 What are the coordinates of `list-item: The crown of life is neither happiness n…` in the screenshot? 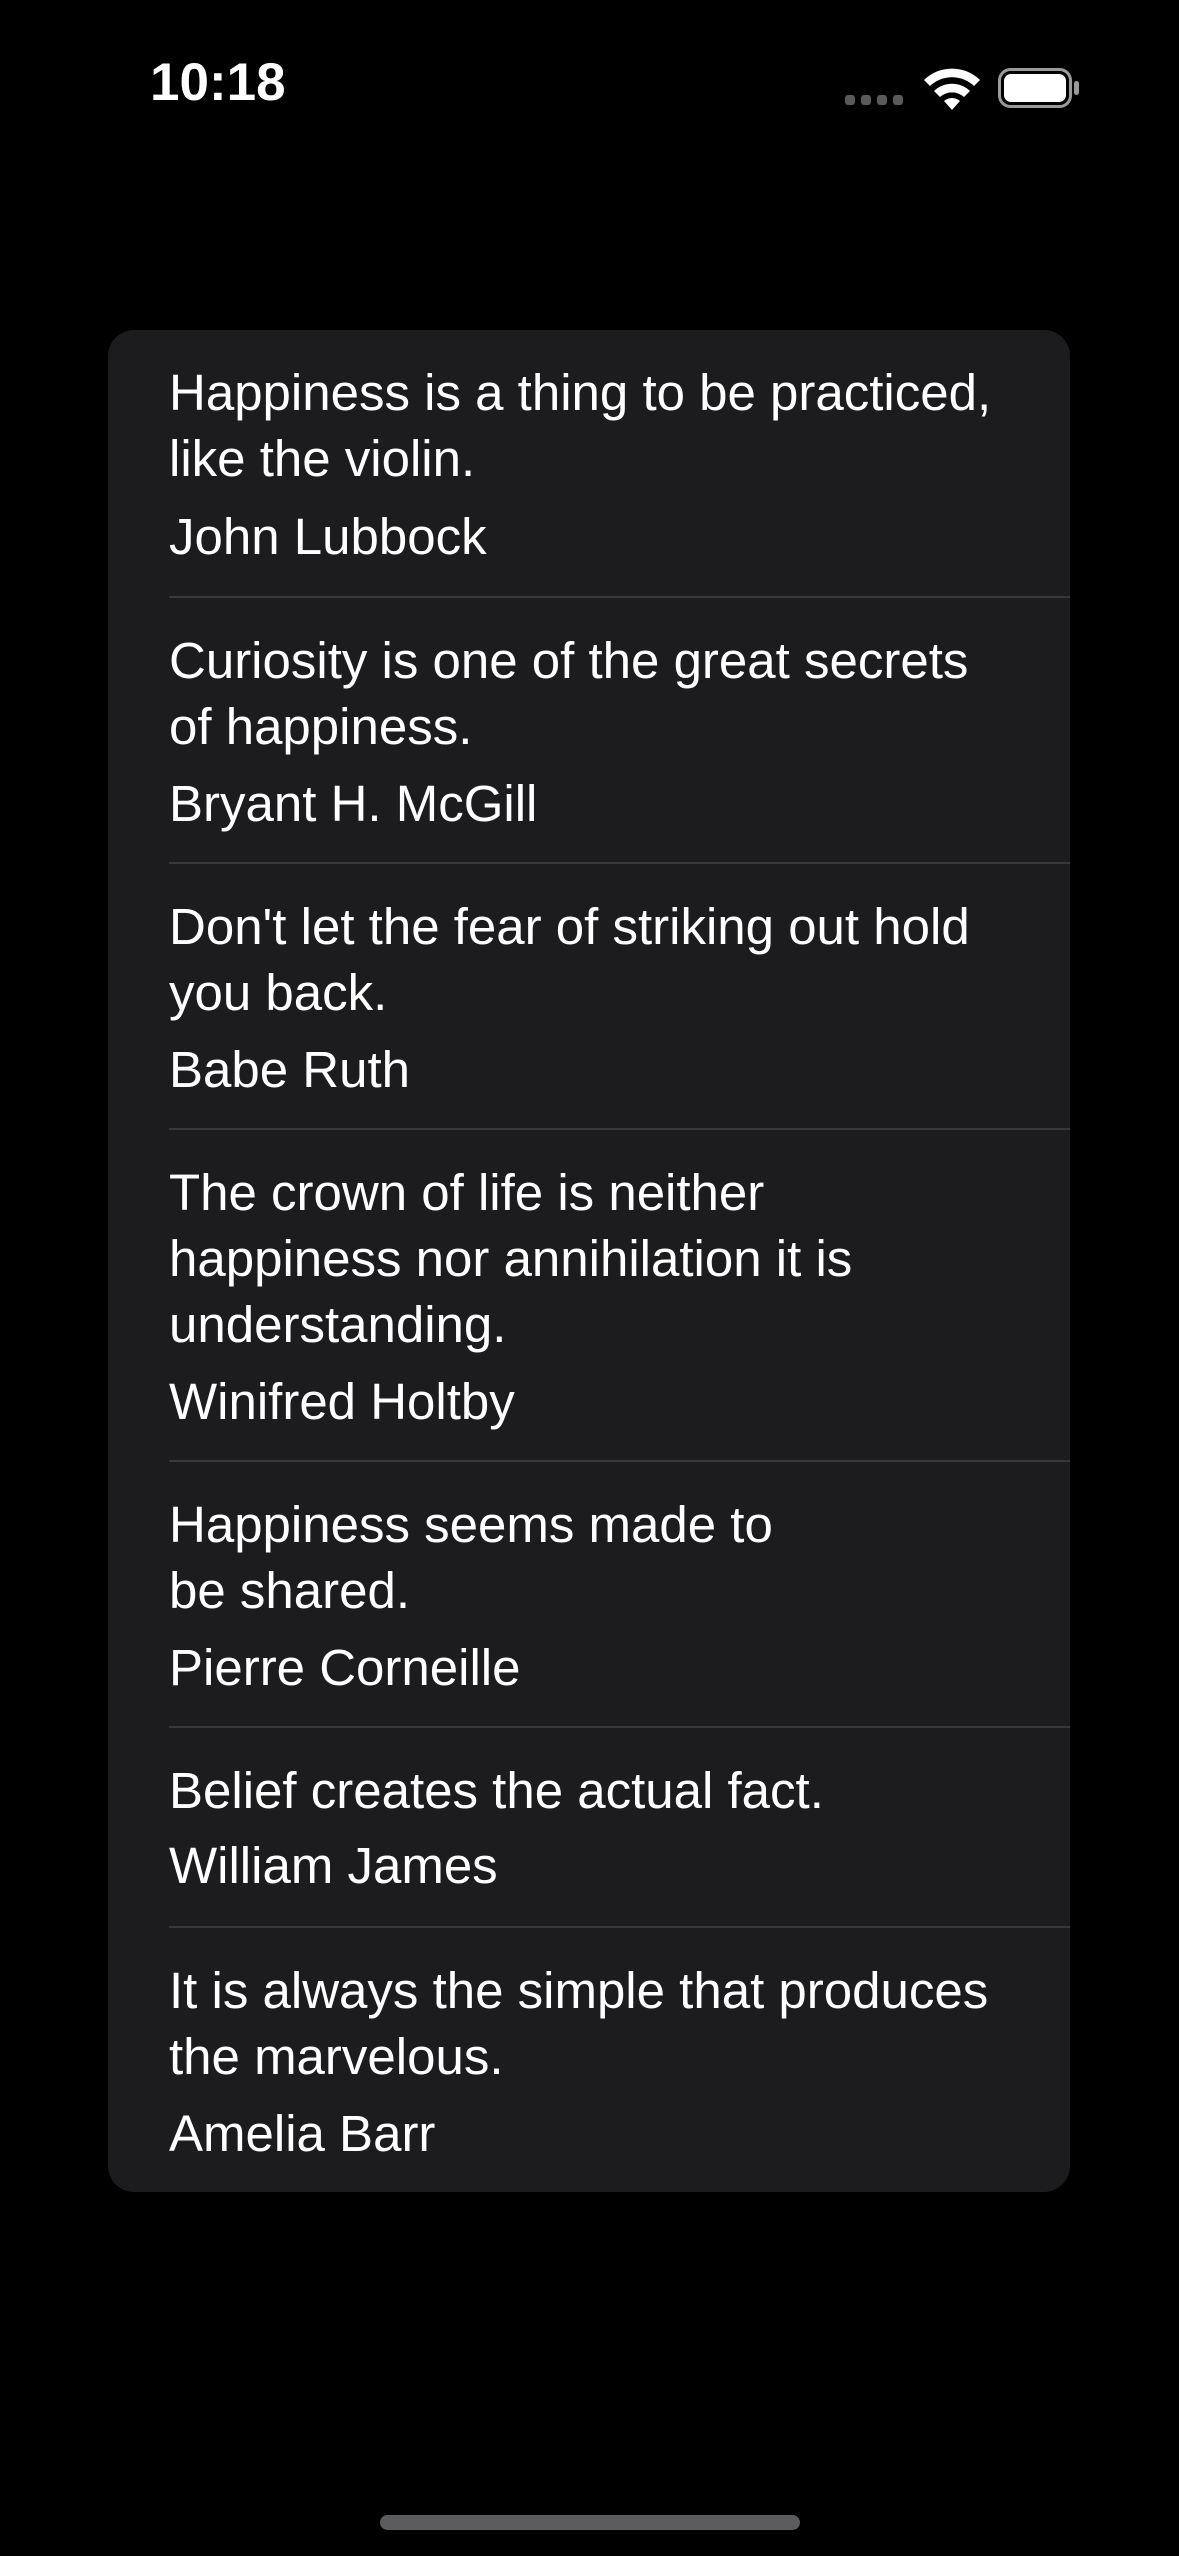 It's located at (589, 1295).